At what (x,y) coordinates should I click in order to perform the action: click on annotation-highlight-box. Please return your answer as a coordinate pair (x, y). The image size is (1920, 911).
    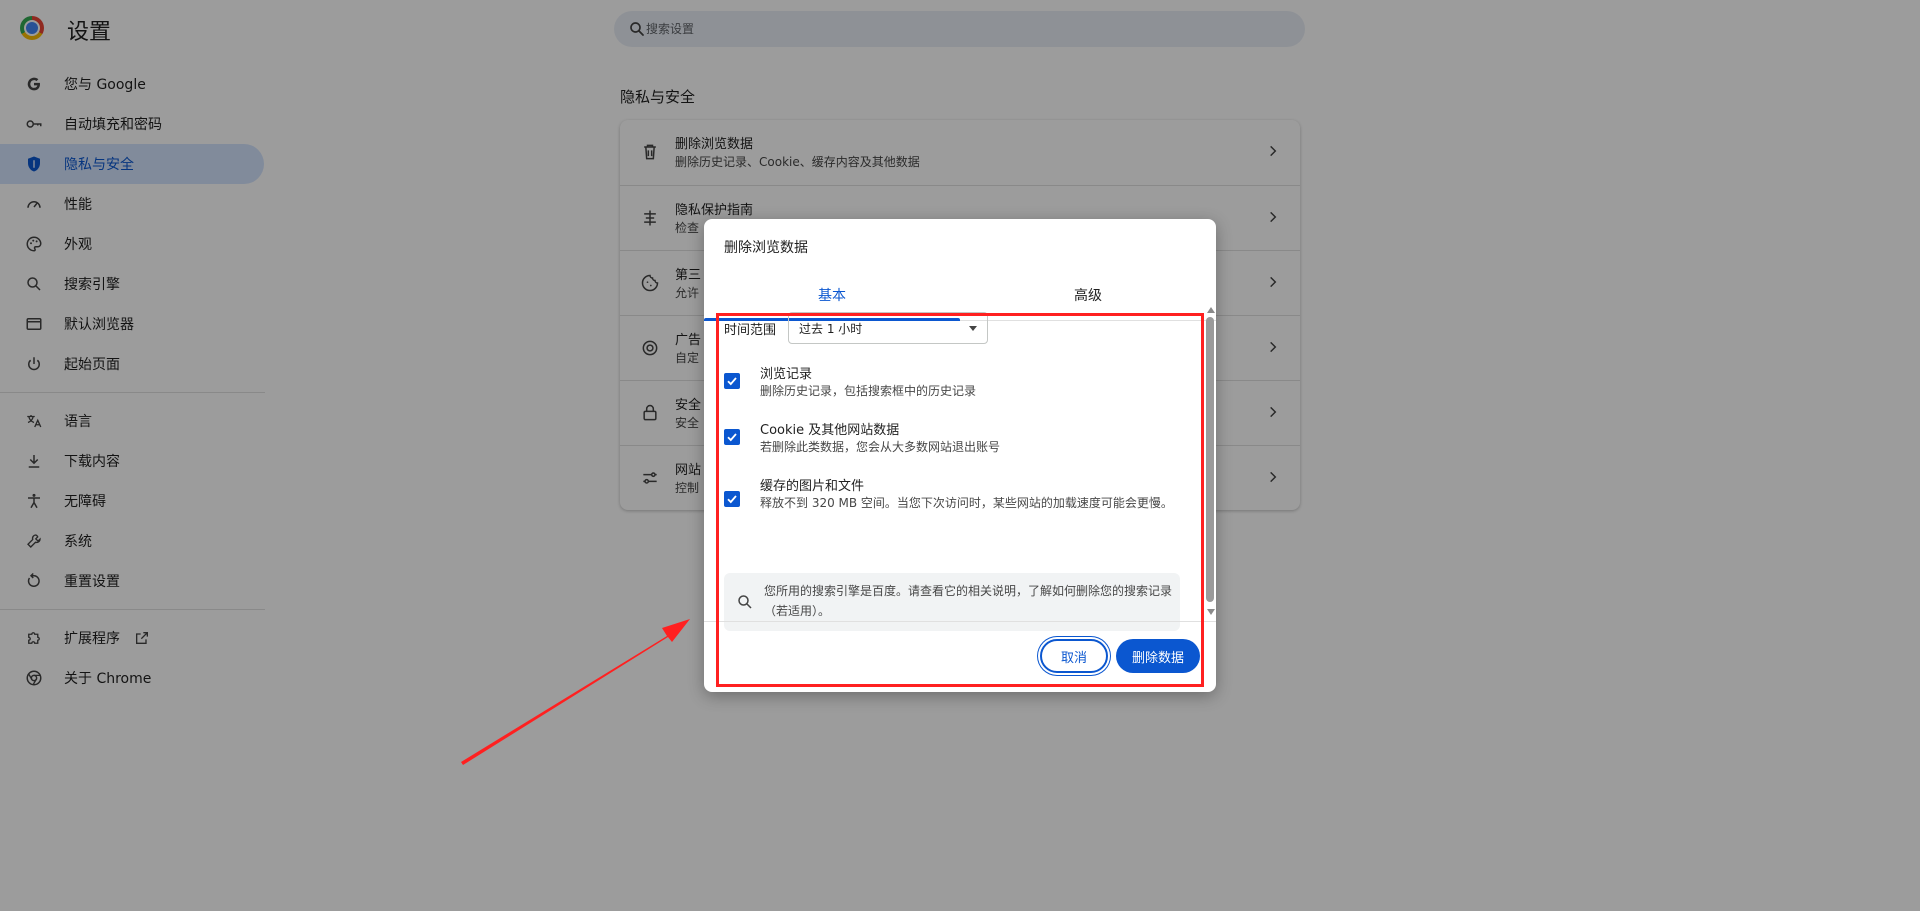
    Looking at the image, I should click on (960, 500).